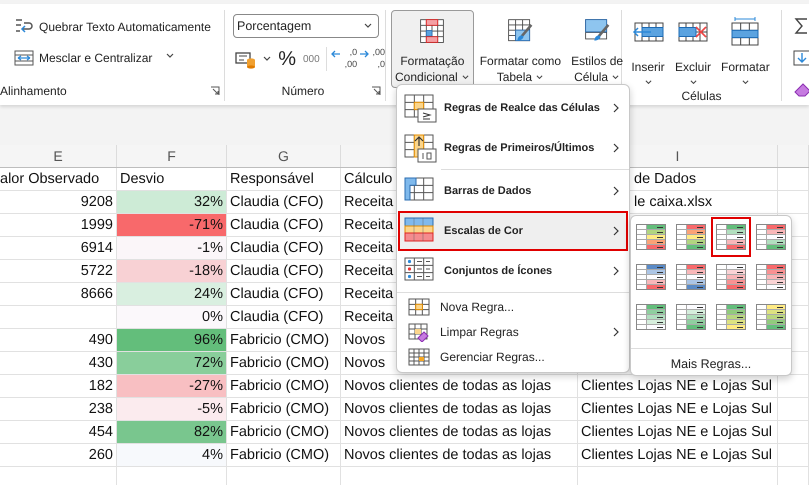 Image resolution: width=809 pixels, height=485 pixels. Describe the element at coordinates (172, 225) in the screenshot. I see `table-cell: -71%` at that location.